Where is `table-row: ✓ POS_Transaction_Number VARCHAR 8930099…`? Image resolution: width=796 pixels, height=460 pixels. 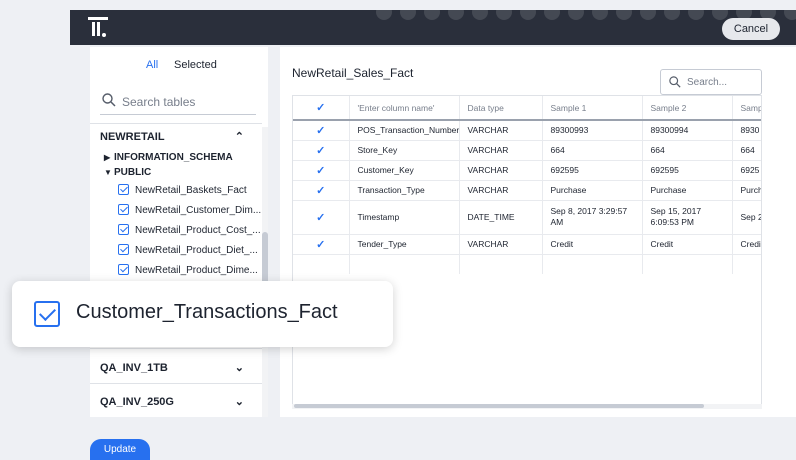
table-row: ✓ POS_Transaction_Number VARCHAR 8930099… is located at coordinates (527, 130).